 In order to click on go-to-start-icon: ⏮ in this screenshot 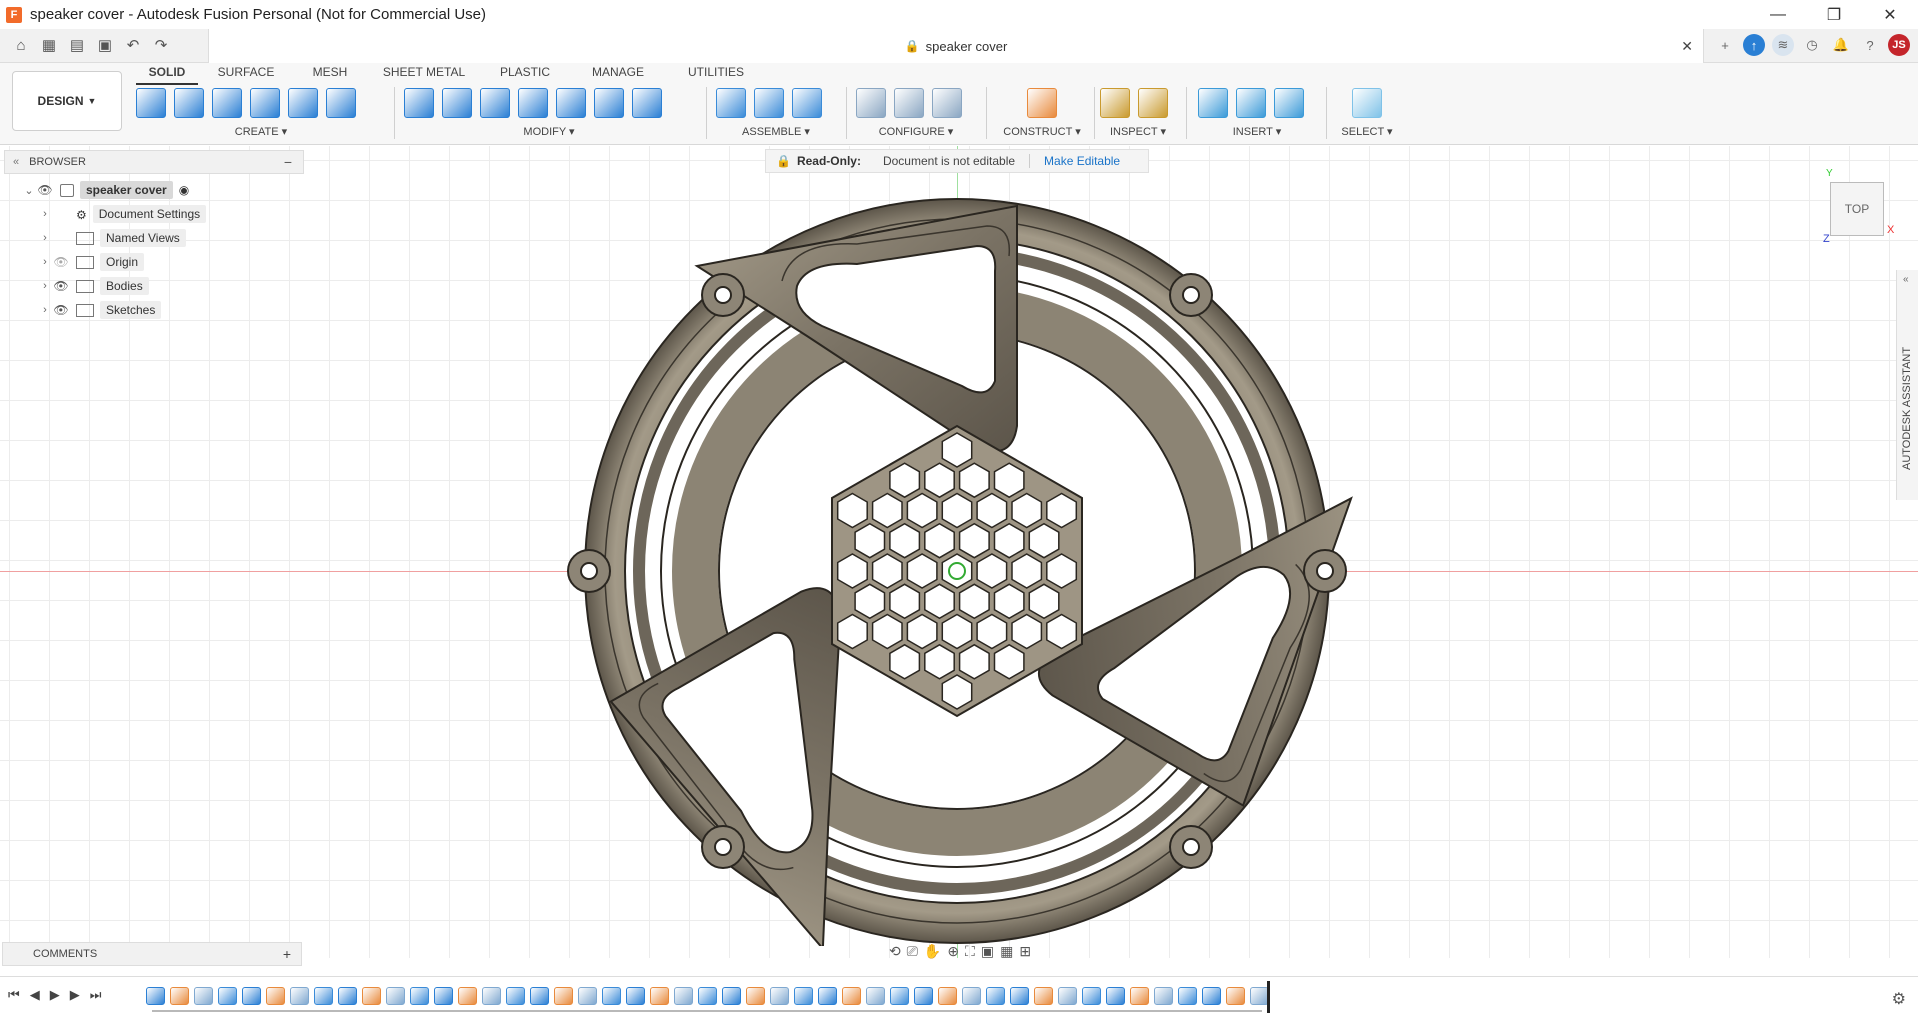, I will do `click(14, 995)`.